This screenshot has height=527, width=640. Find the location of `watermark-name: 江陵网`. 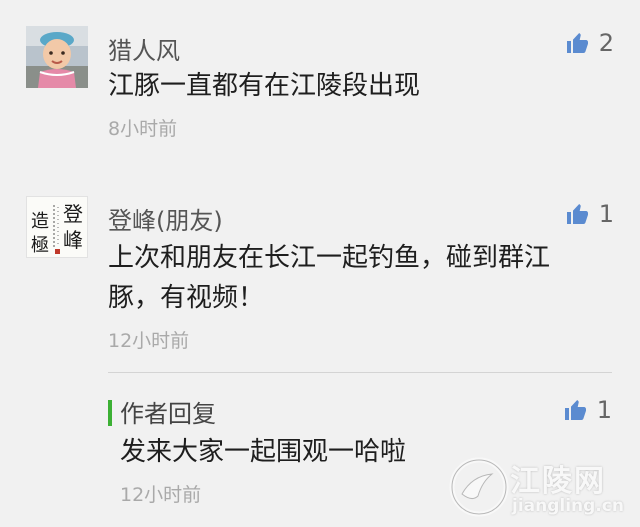

watermark-name: 江陵网 is located at coordinates (558, 481).